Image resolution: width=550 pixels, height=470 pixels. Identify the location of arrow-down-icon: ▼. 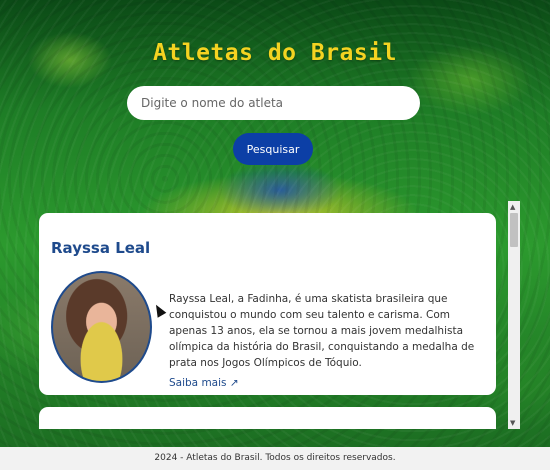
(512, 423).